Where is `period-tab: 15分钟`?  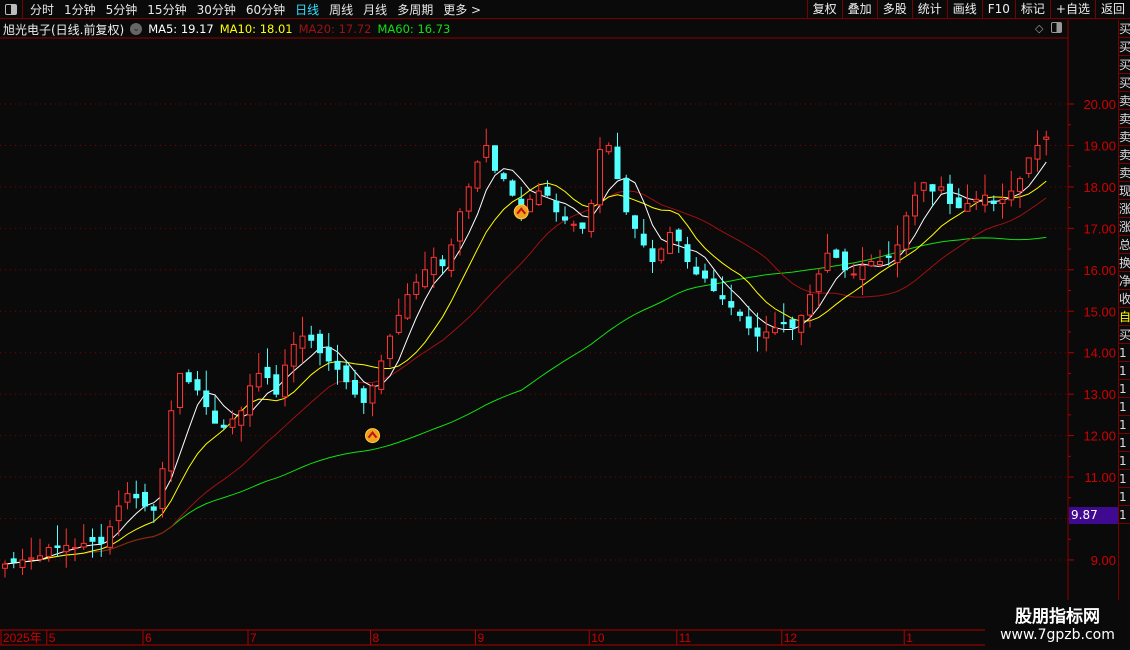
period-tab: 15分钟 is located at coordinates (166, 9).